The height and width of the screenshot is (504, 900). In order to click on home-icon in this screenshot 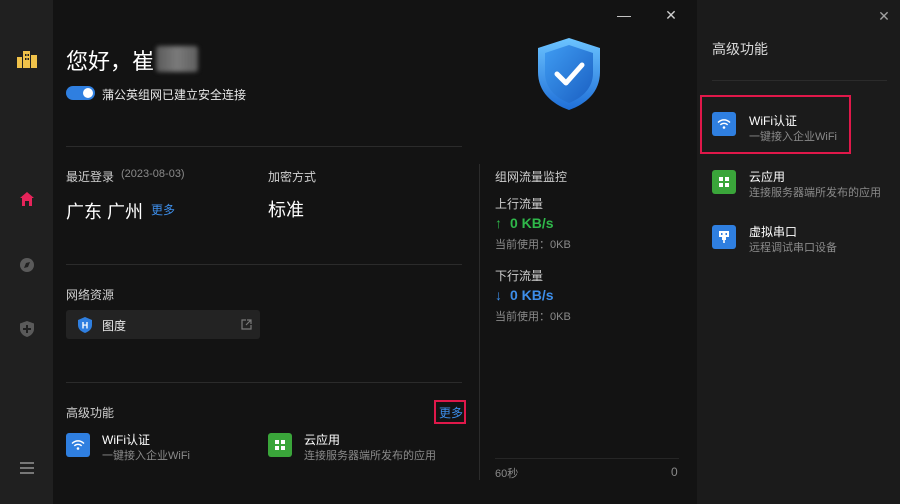, I will do `click(27, 199)`.